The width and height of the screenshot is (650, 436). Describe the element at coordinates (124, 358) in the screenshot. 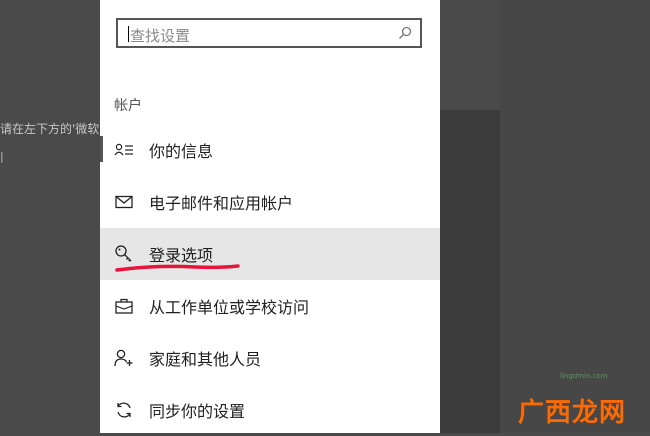

I see `person-add-icon` at that location.